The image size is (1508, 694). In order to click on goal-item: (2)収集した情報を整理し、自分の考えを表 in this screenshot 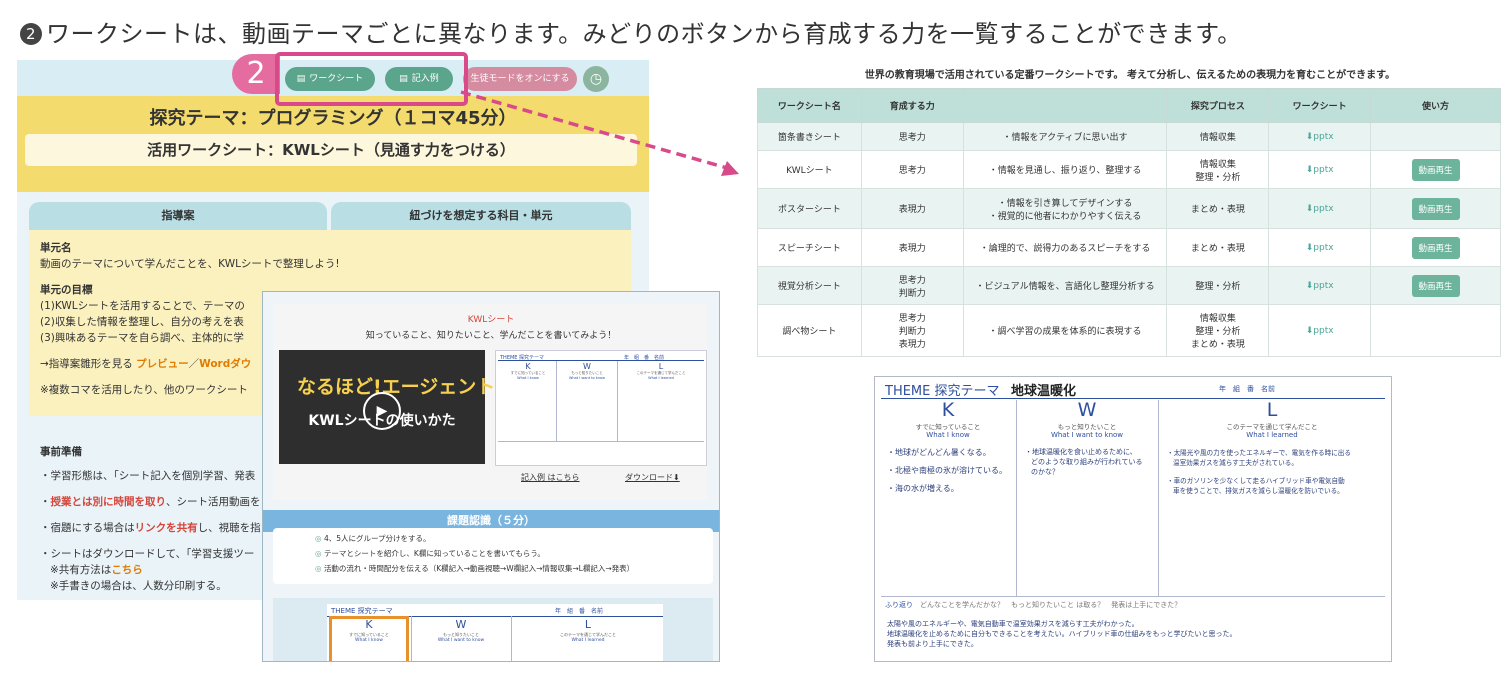, I will do `click(142, 322)`.